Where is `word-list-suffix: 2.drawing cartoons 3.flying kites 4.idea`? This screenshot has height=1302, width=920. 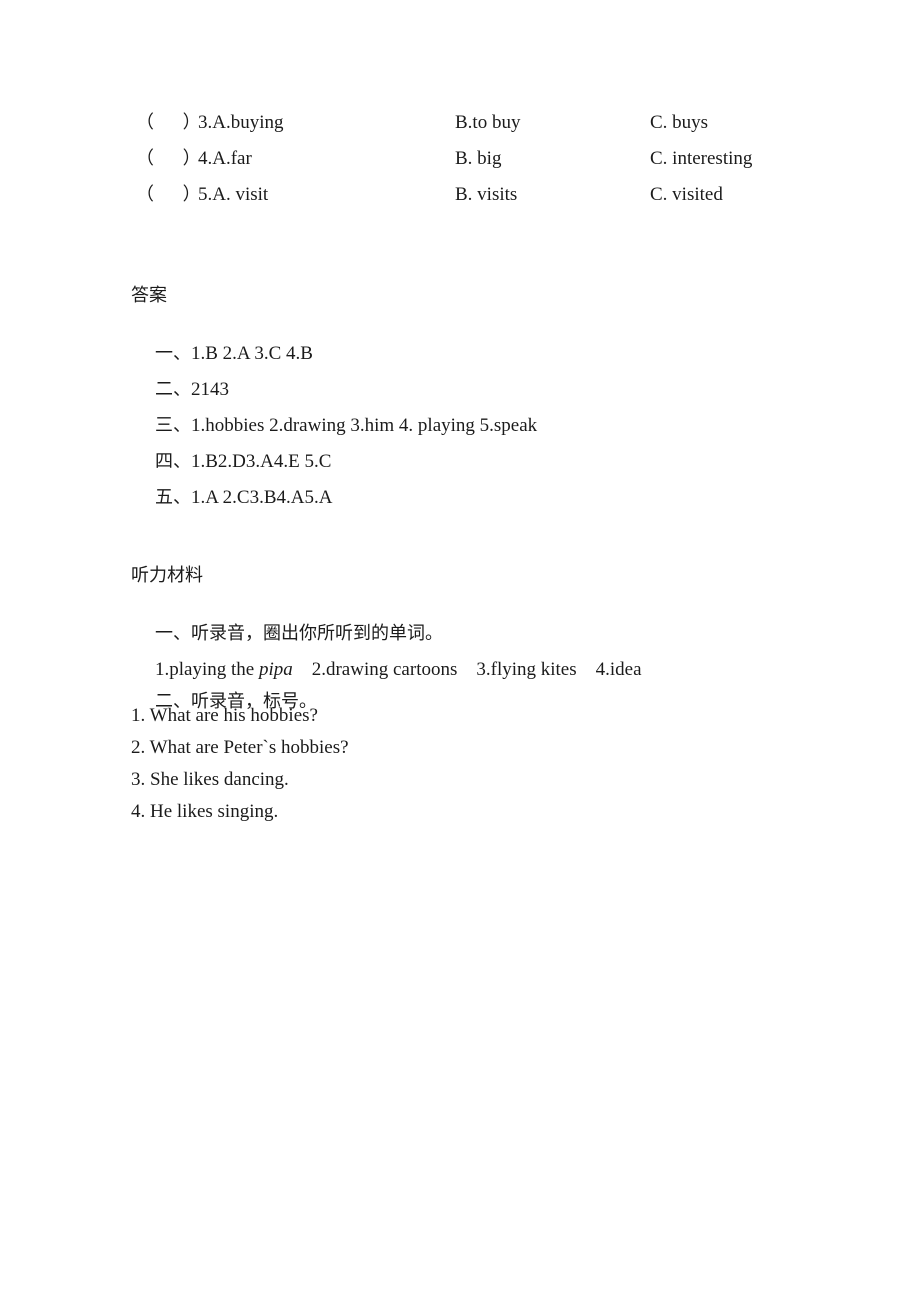
word-list-suffix: 2.drawing cartoons 3.flying kites 4.idea is located at coordinates (467, 669).